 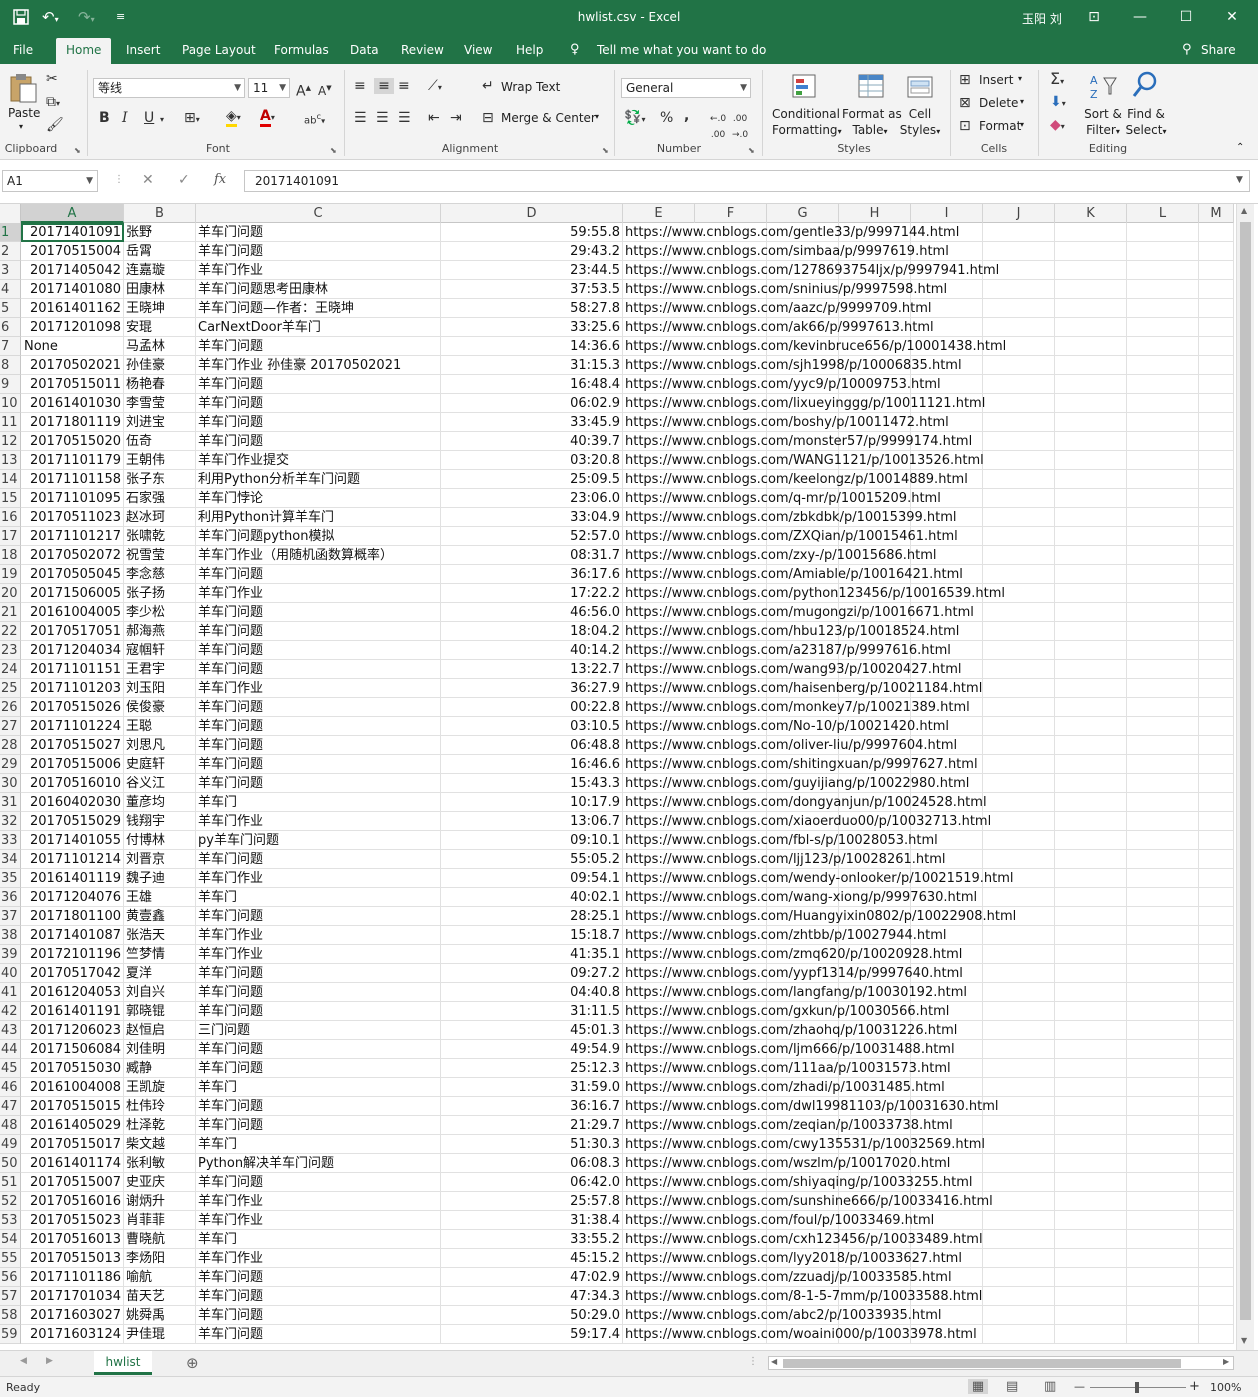 I want to click on tab-insert: Insert, so click(x=143, y=50).